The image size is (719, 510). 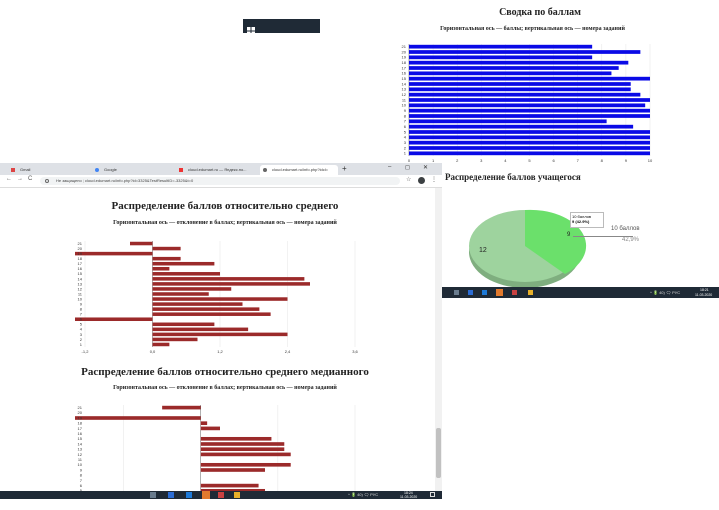 What do you see at coordinates (80, 258) in the screenshot?
I see `y-tick-label: 18` at bounding box center [80, 258].